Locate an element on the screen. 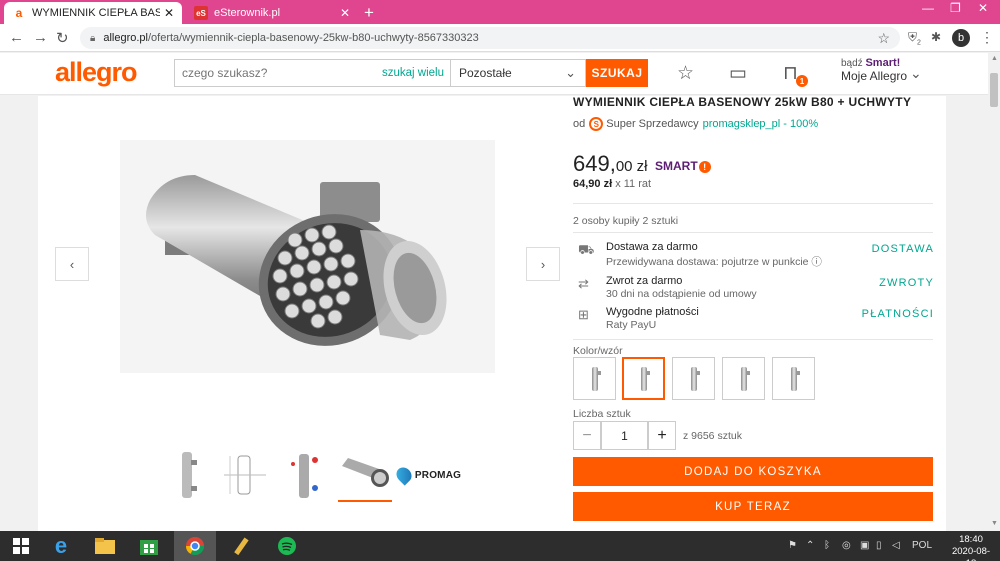 The width and height of the screenshot is (1000, 561). allegro-logo: allegro is located at coordinates (96, 72).